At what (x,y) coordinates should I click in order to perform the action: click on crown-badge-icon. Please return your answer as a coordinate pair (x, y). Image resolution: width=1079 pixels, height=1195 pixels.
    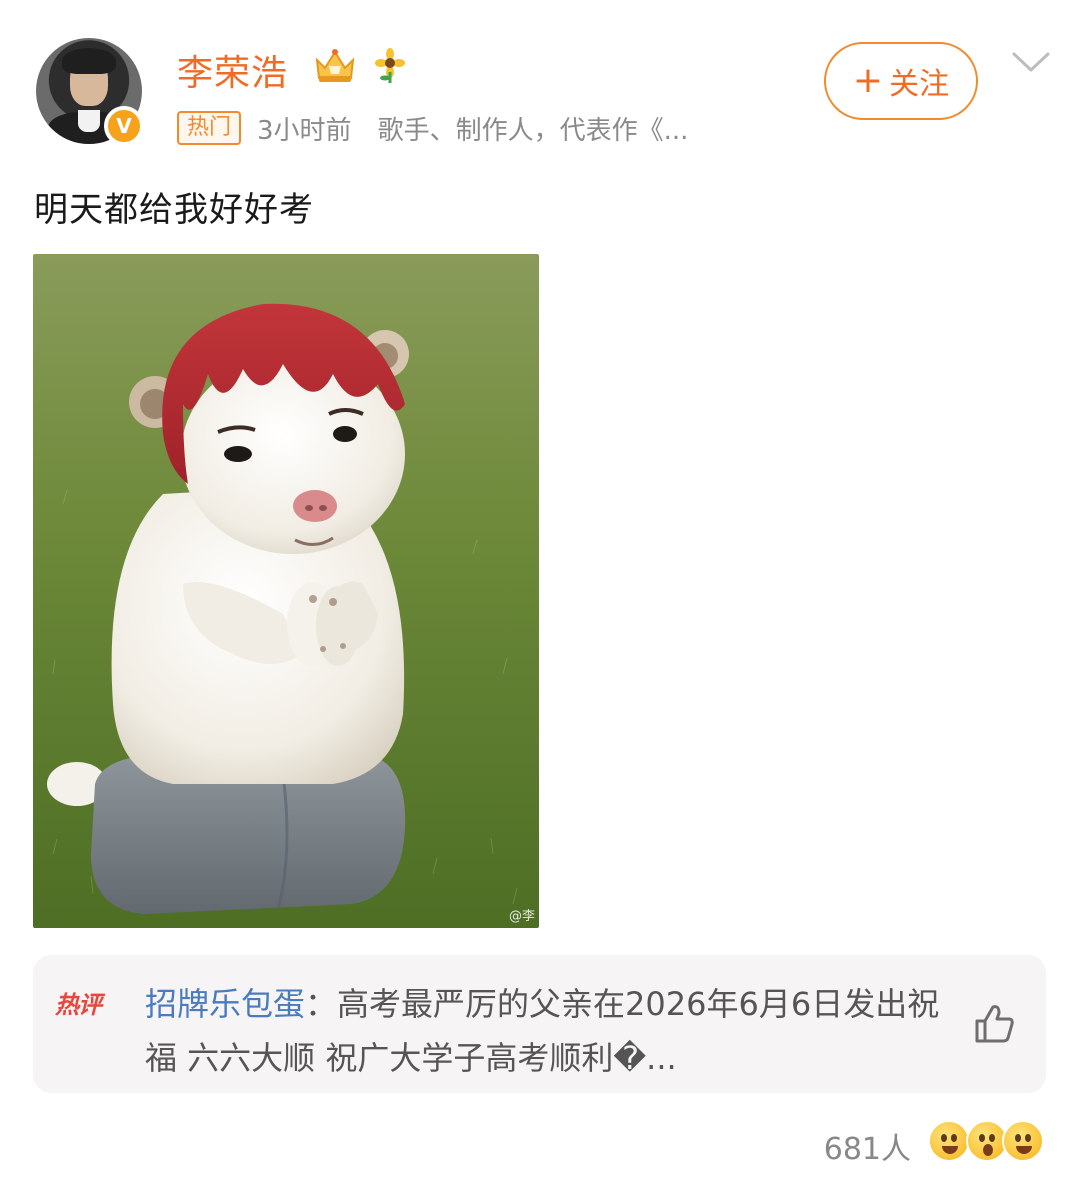
    Looking at the image, I should click on (335, 65).